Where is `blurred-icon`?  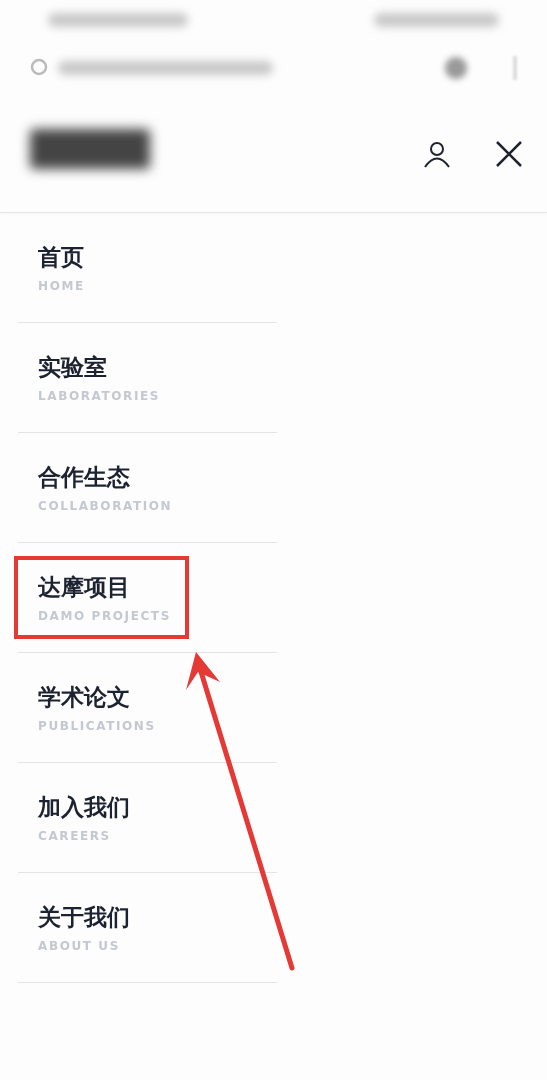
blurred-icon is located at coordinates (456, 67).